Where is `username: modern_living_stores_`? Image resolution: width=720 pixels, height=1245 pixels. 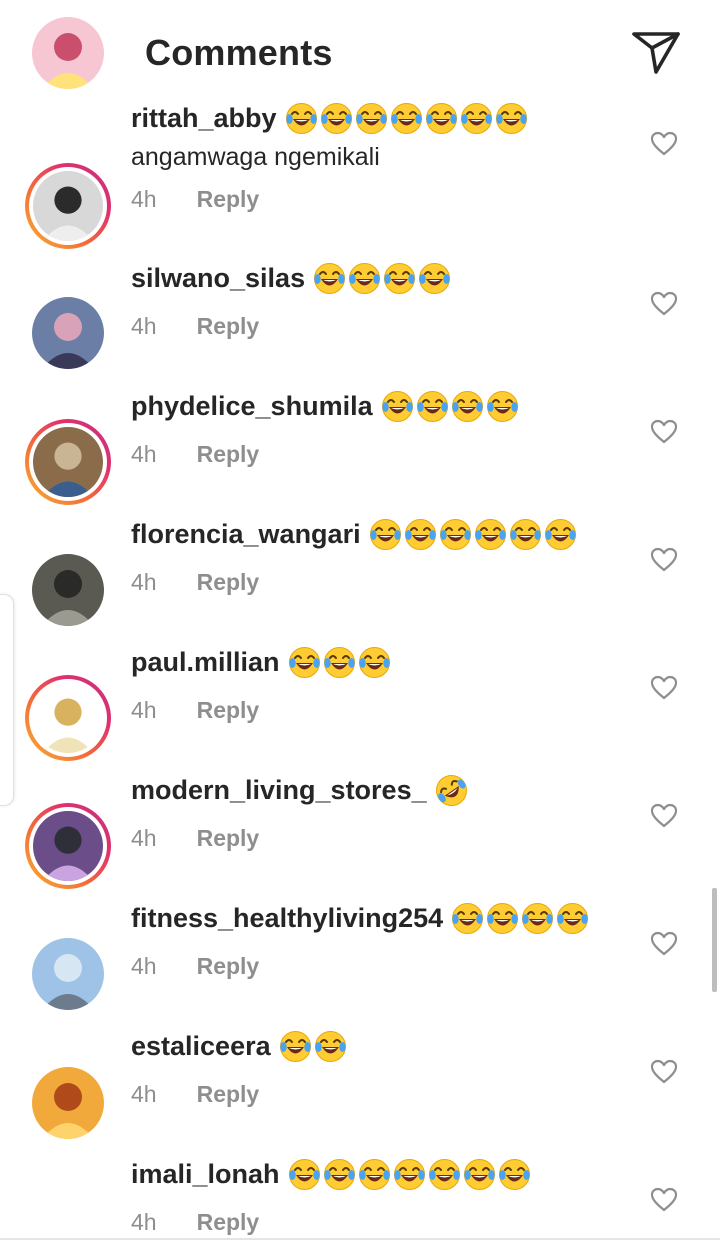
username: modern_living_stores_ is located at coordinates (279, 790).